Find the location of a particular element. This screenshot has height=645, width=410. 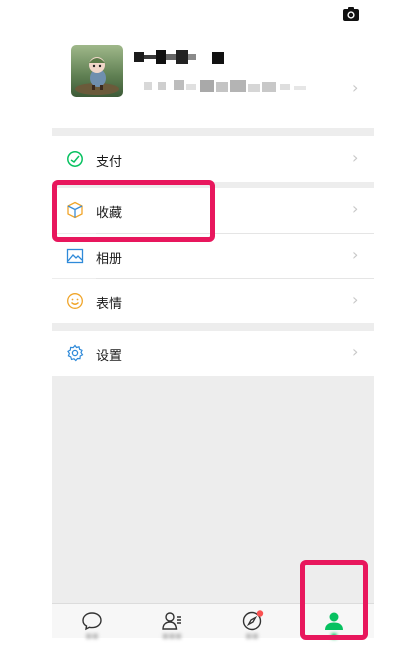

avatar is located at coordinates (97, 71).